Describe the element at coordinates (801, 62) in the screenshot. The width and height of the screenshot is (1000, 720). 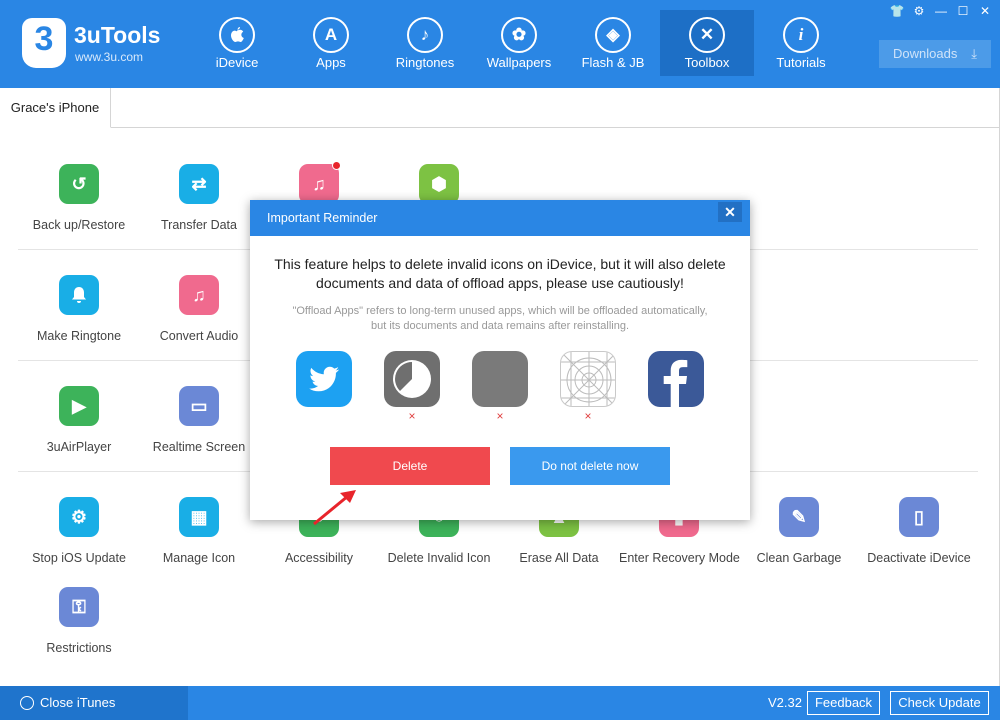
I see `nav-label: Tutorials` at that location.